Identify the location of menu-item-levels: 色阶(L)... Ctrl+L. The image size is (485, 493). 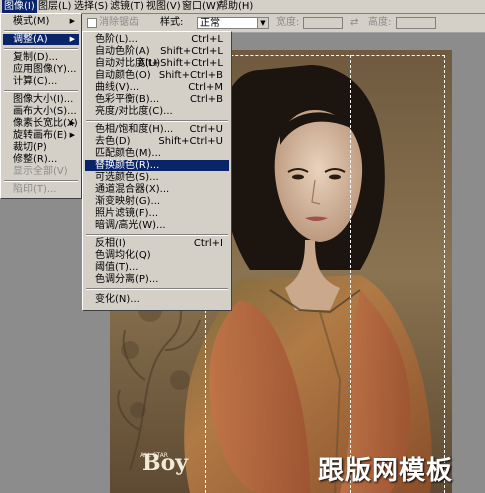
(157, 39).